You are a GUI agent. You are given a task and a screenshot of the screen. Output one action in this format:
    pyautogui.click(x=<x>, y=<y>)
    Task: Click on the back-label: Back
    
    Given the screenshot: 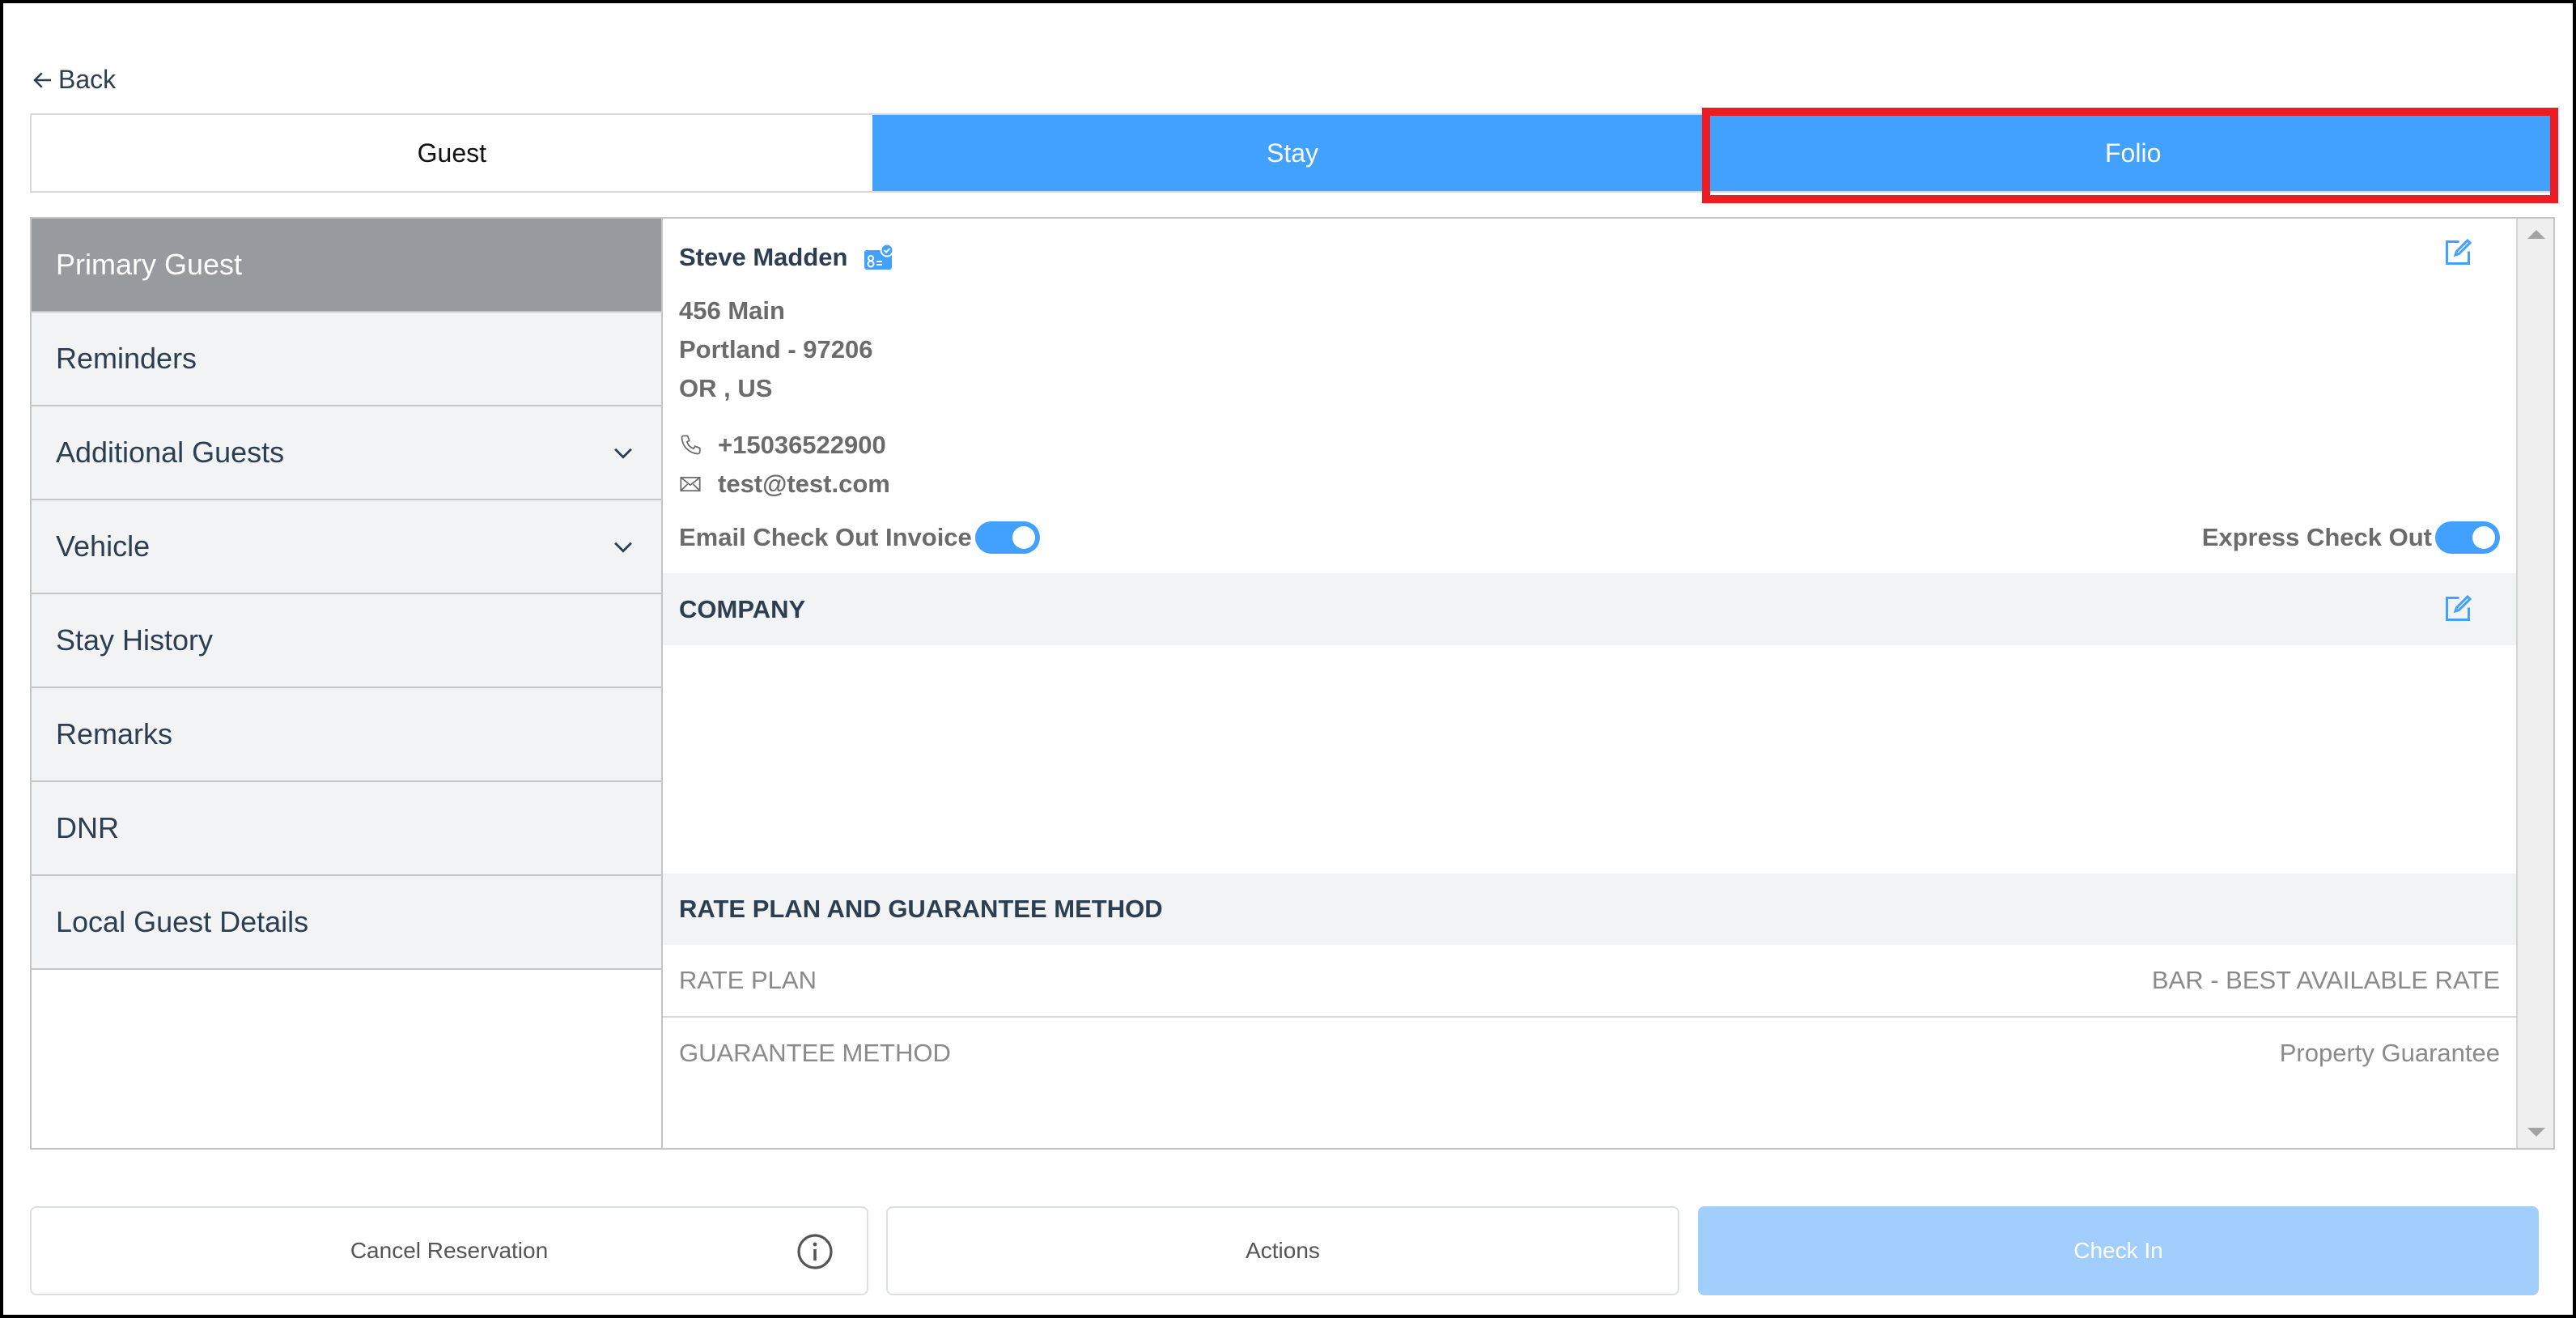 What is the action you would take?
    pyautogui.click(x=87, y=79)
    